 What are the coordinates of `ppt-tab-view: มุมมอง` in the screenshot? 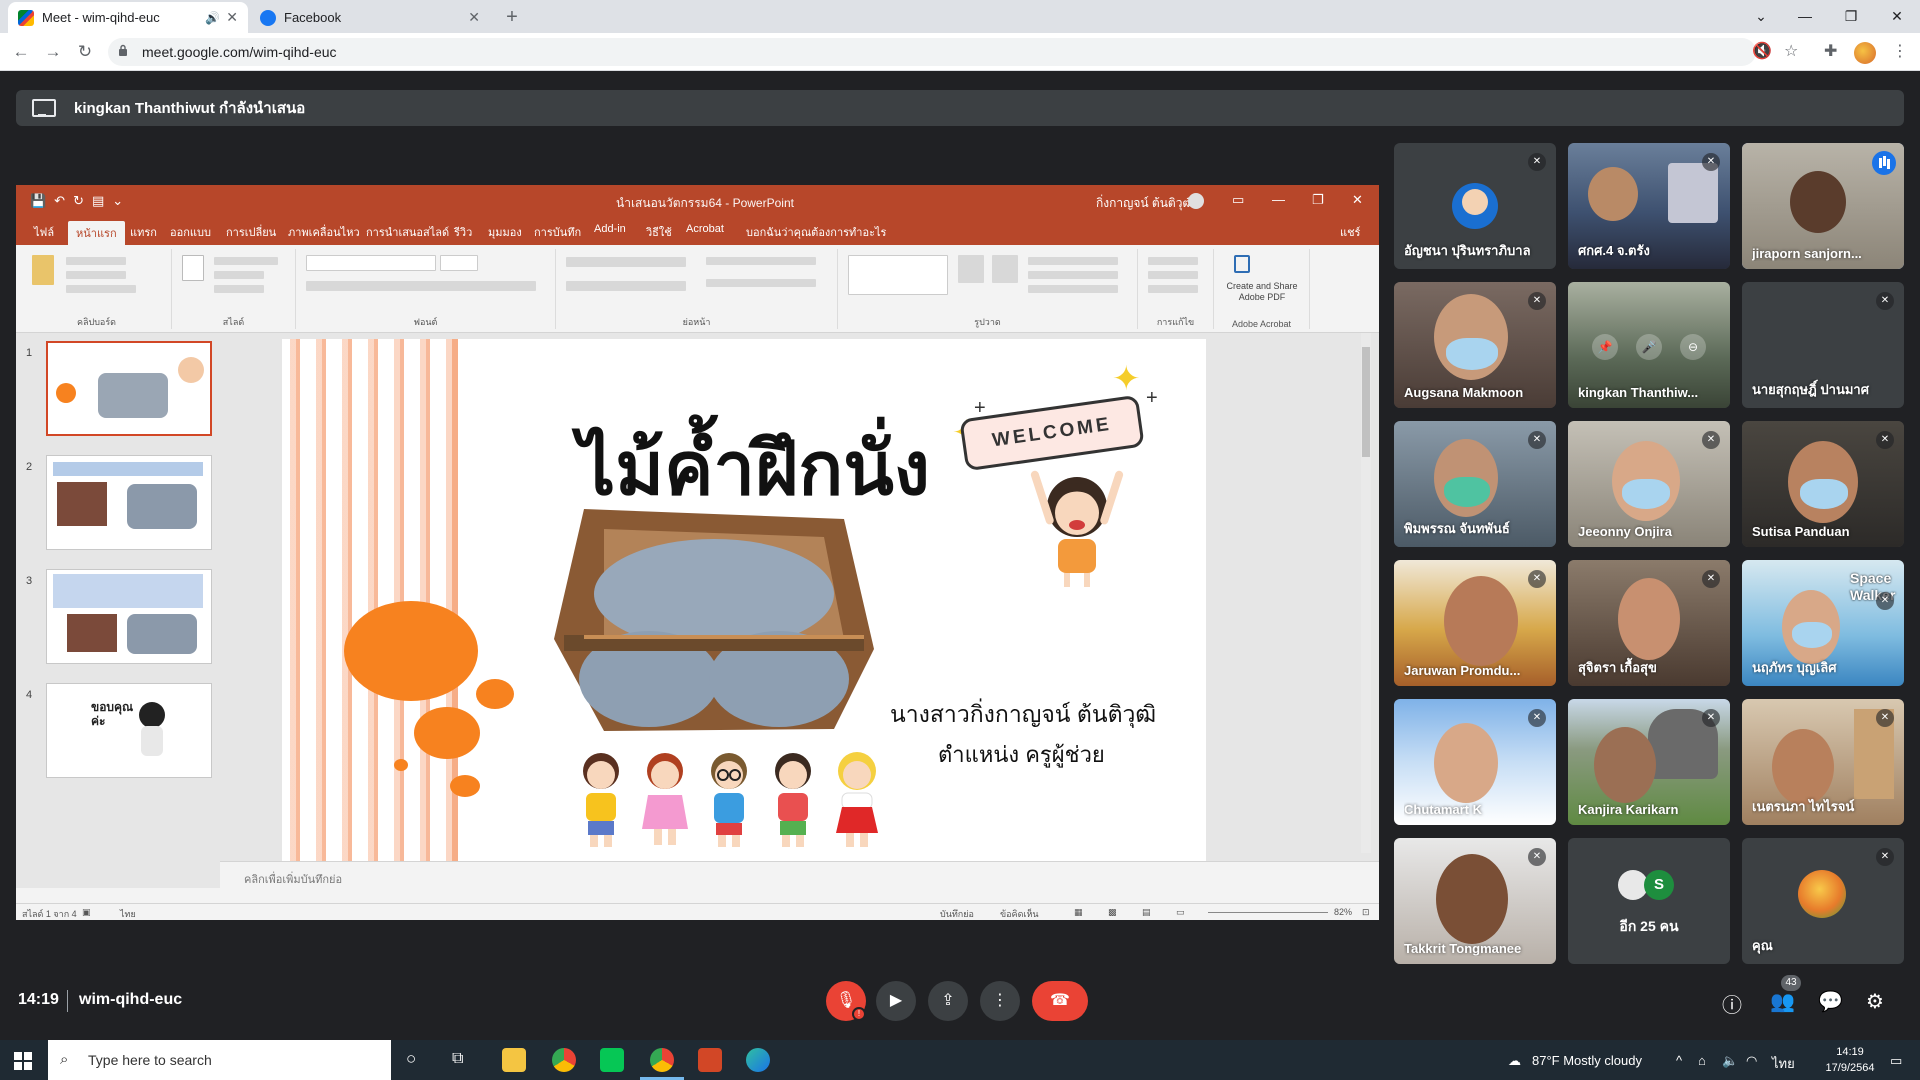 It's located at (505, 232).